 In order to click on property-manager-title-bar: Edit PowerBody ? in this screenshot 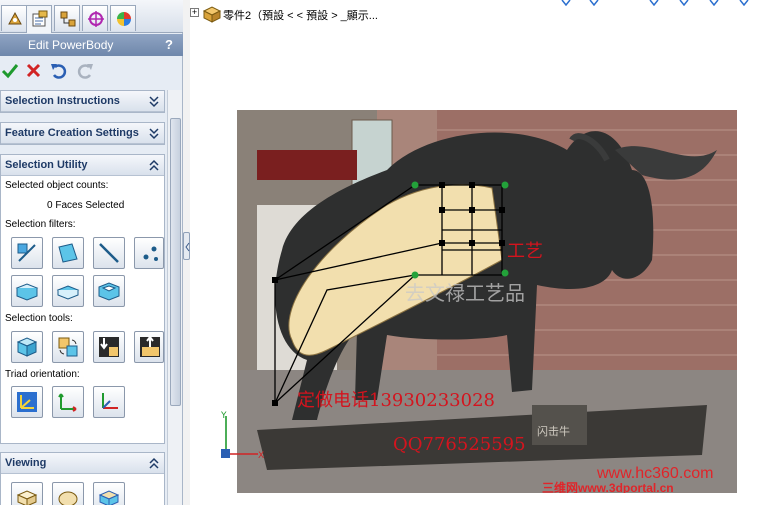, I will do `click(91, 45)`.